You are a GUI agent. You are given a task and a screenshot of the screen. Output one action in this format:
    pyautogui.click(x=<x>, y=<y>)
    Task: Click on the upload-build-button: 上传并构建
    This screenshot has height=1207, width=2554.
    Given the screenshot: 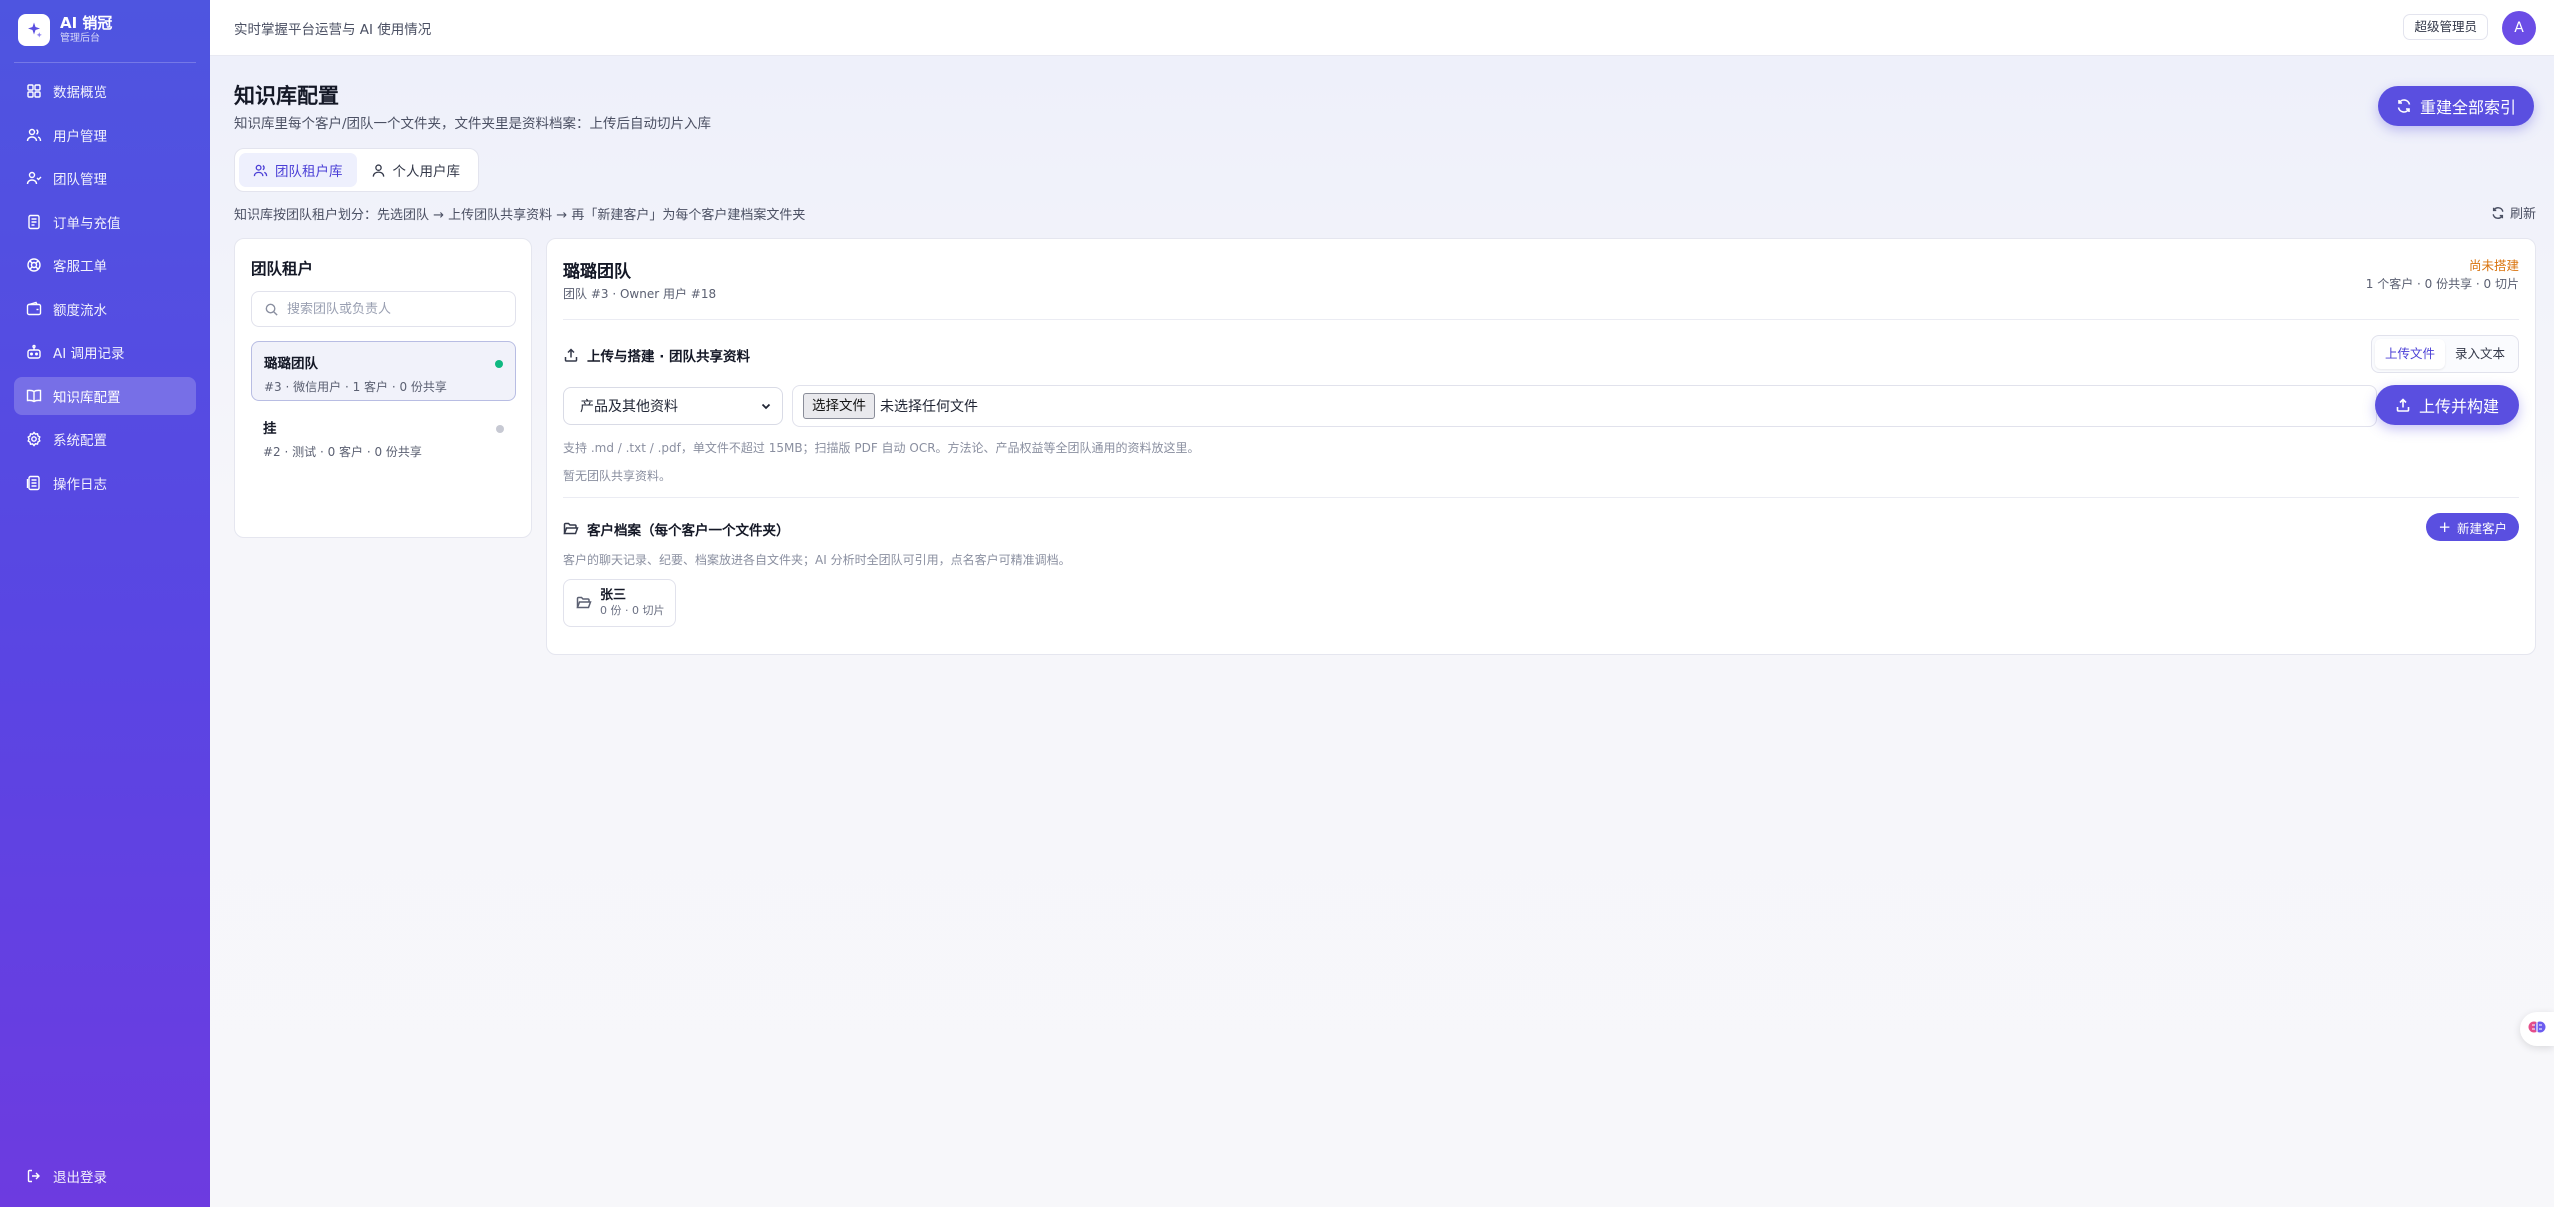 What is the action you would take?
    pyautogui.click(x=2446, y=405)
    